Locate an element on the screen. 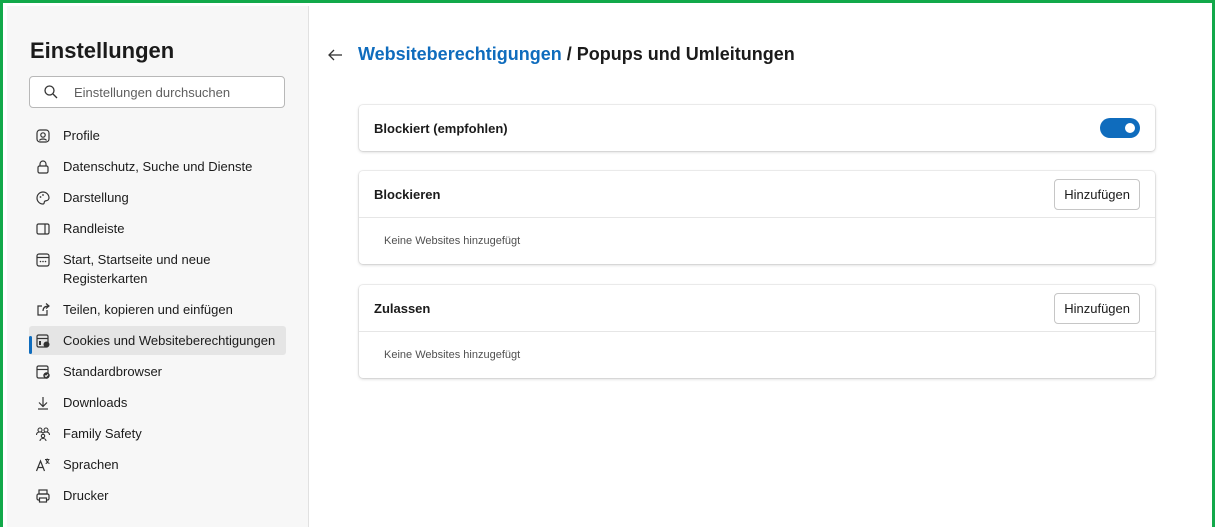 The image size is (1215, 527). sidebar-item-label: Downloads is located at coordinates (95, 402).